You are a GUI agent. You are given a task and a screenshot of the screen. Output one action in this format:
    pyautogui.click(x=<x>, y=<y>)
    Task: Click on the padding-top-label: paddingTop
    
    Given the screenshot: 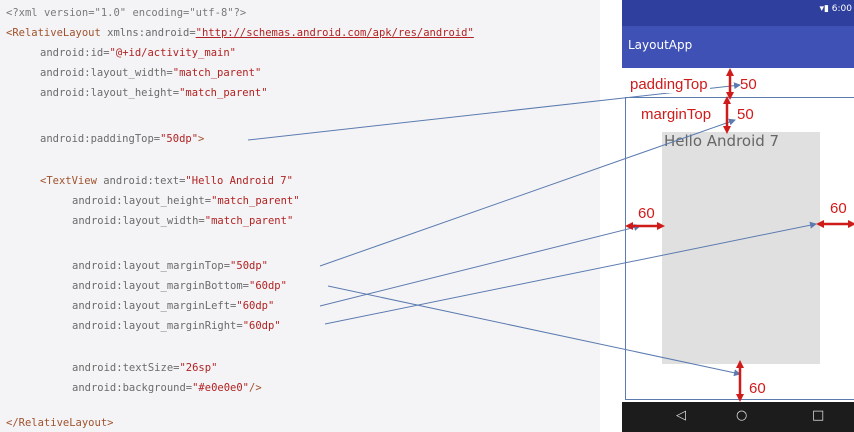 What is the action you would take?
    pyautogui.click(x=669, y=84)
    